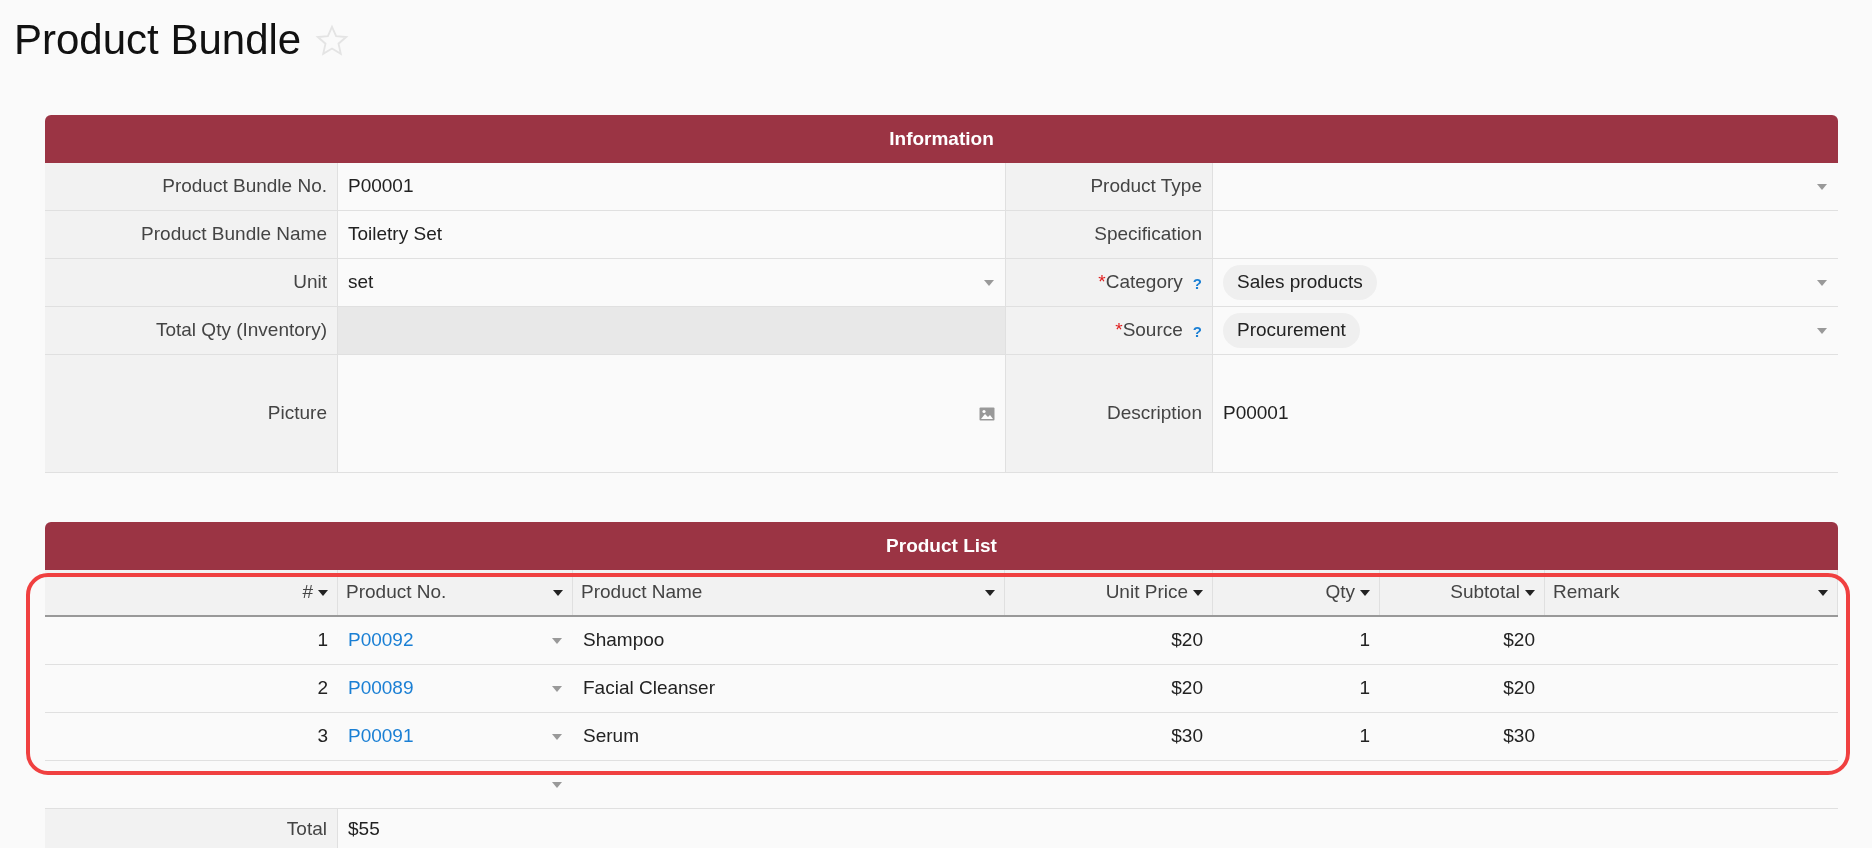 The height and width of the screenshot is (848, 1872). What do you see at coordinates (941, 546) in the screenshot?
I see `section-header: Product List` at bounding box center [941, 546].